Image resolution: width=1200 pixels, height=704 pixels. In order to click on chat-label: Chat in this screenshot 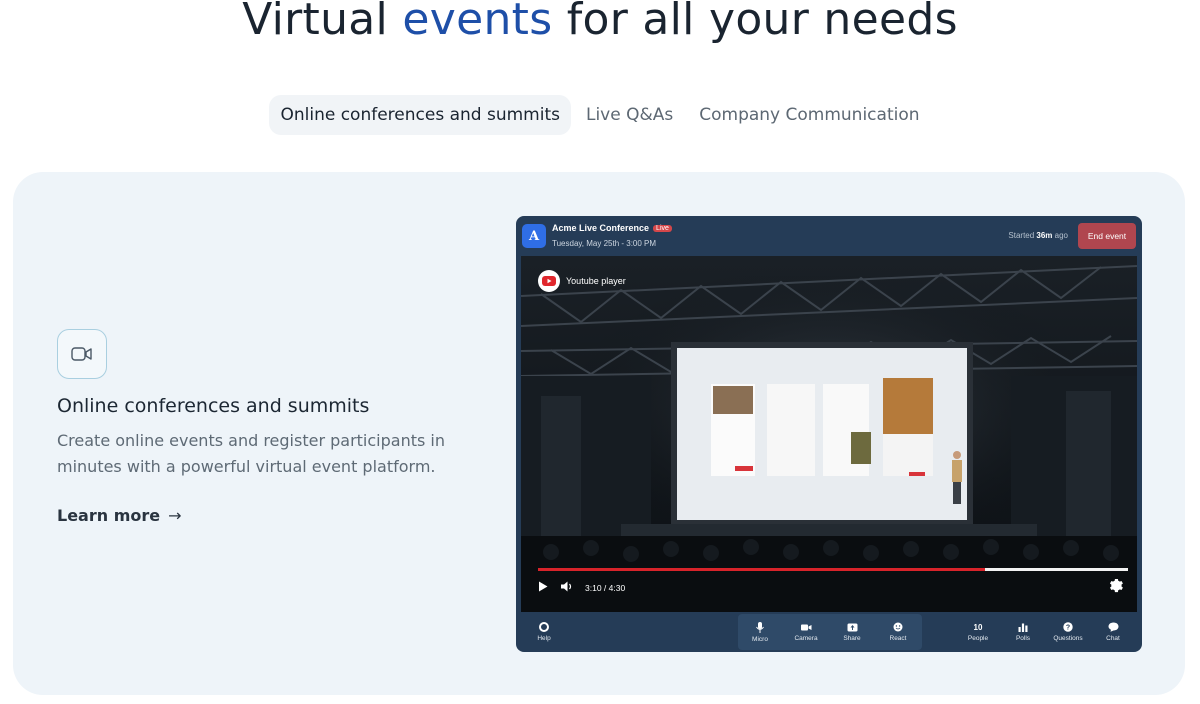, I will do `click(1113, 638)`.